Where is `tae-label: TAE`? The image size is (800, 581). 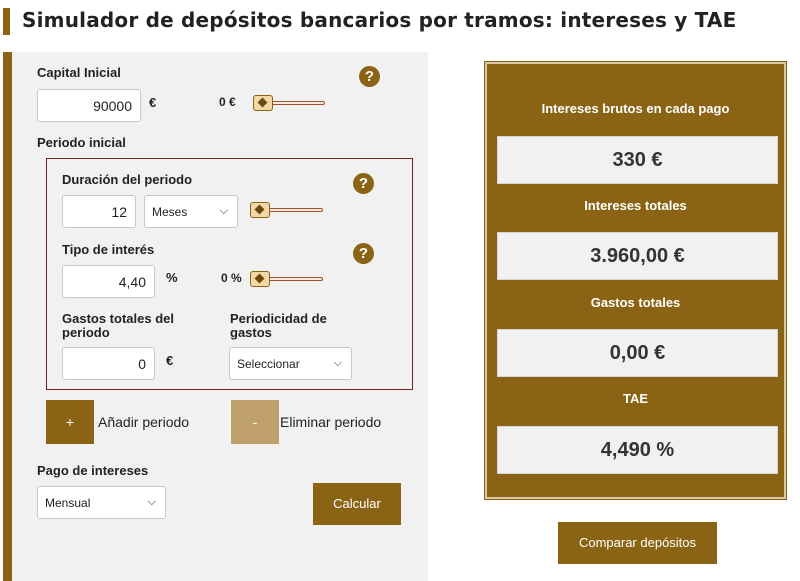
tae-label: TAE is located at coordinates (635, 398).